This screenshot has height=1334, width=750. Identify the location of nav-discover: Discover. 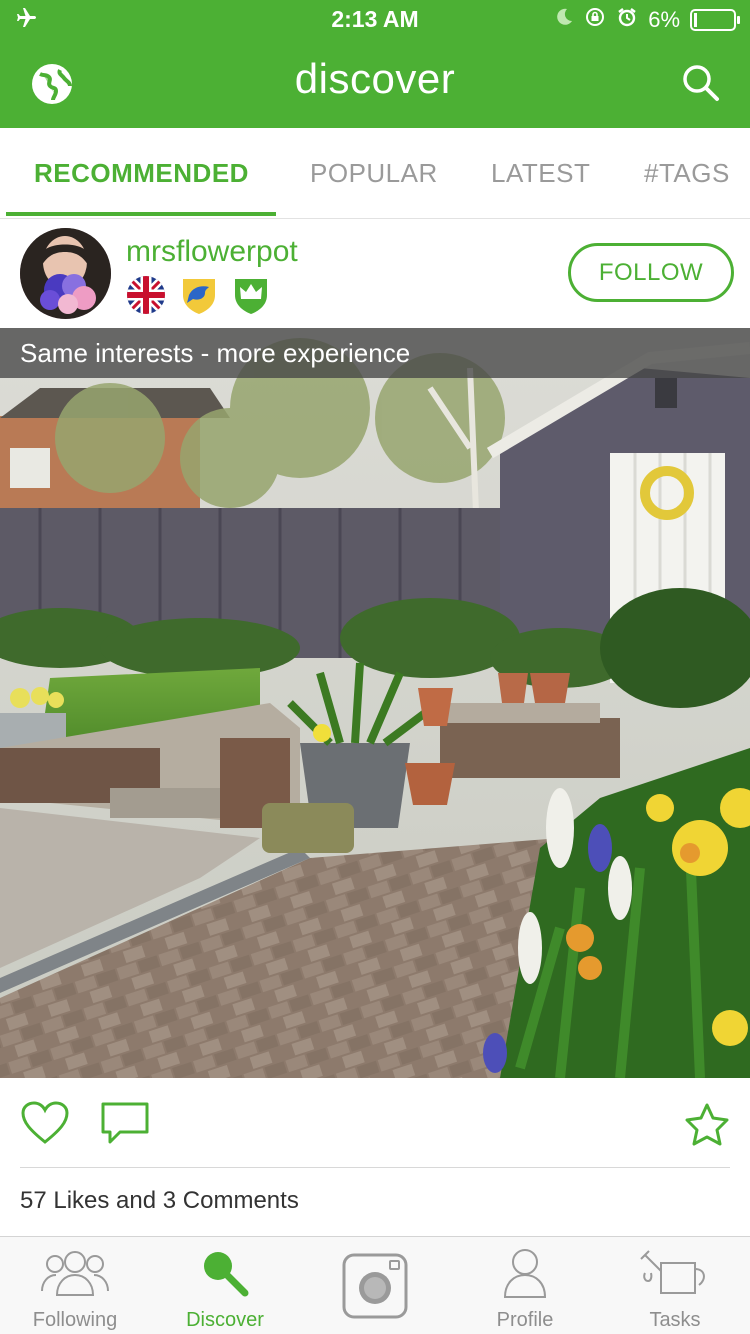
(225, 1285).